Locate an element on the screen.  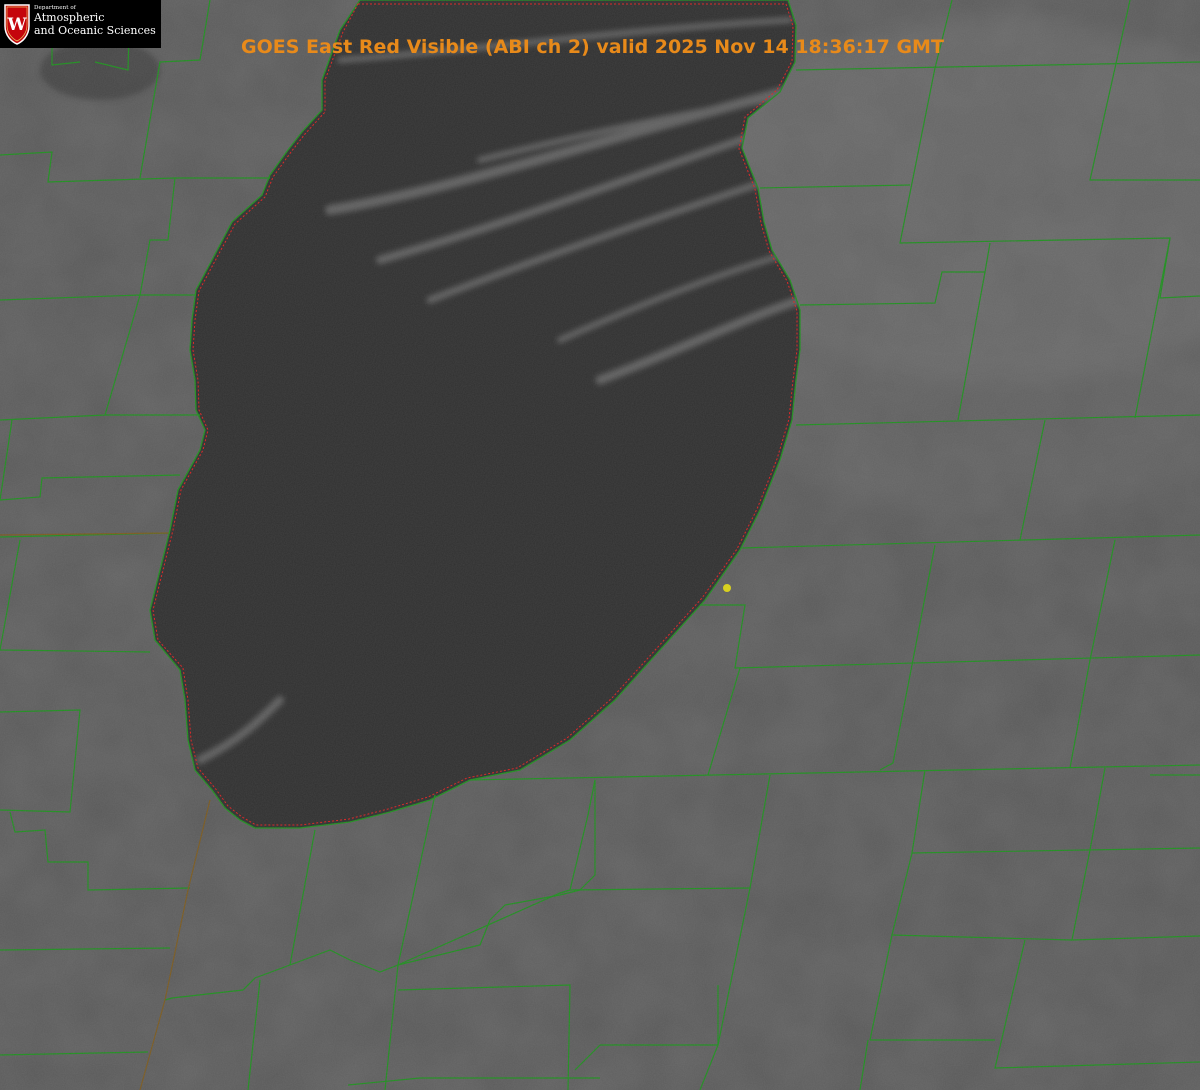
station-marker is located at coordinates (727, 588).